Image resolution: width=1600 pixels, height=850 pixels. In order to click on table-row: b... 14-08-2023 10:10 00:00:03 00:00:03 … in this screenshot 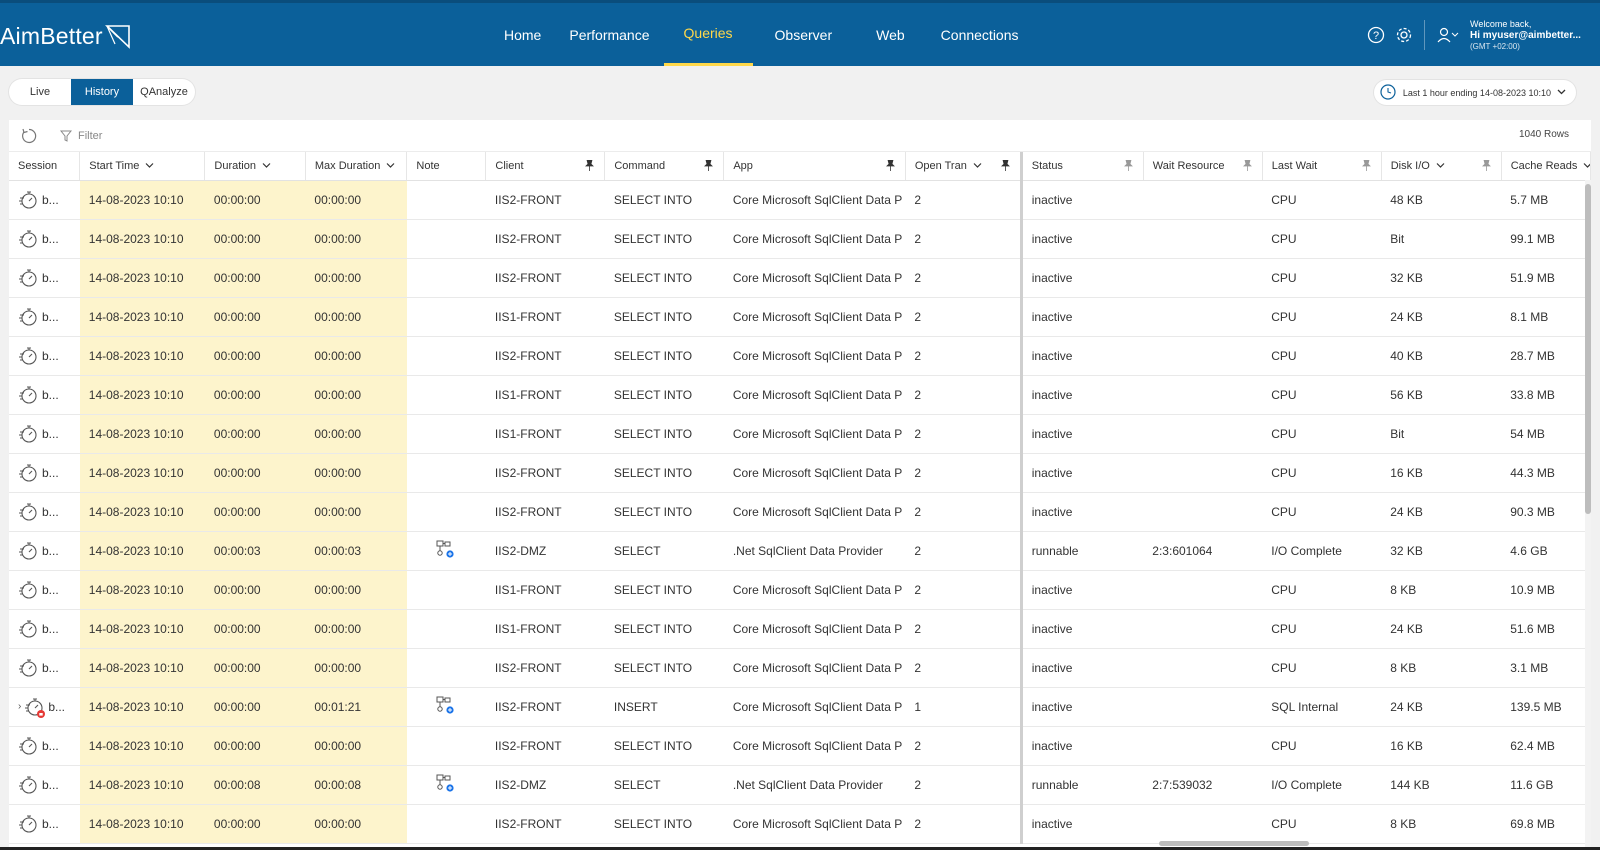, I will do `click(800, 551)`.